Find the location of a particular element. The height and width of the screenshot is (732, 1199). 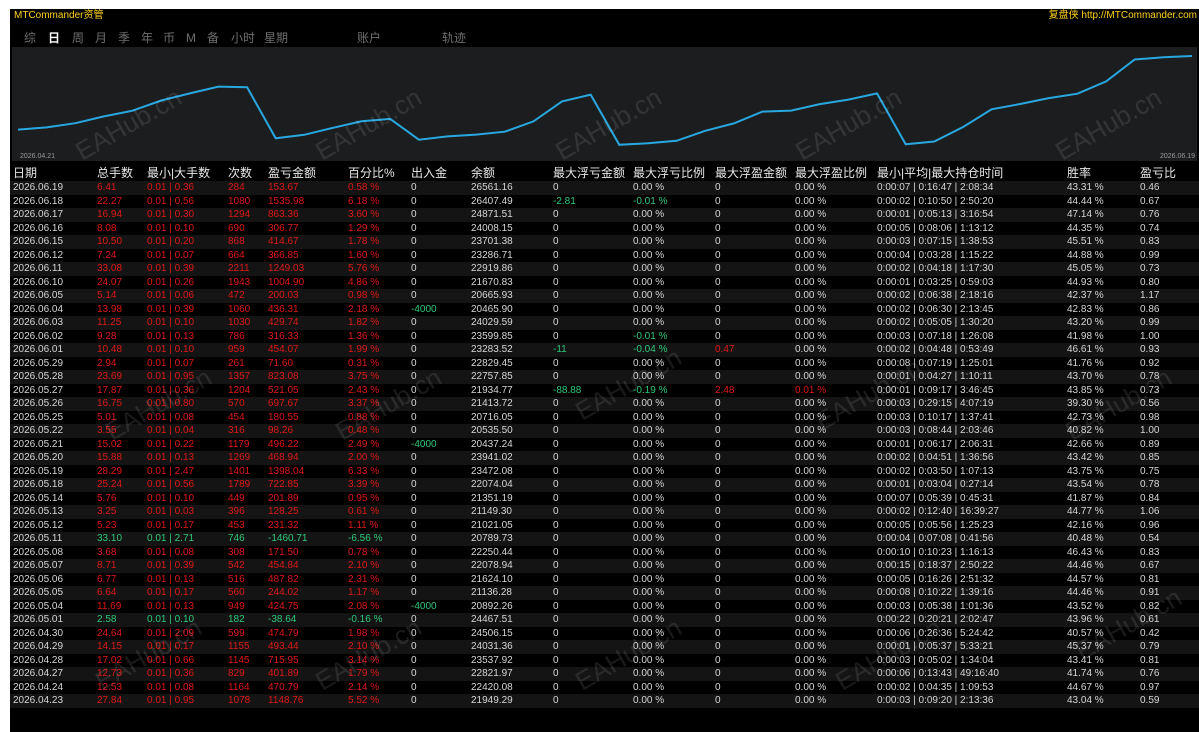

table-cell: 2026.05.05 is located at coordinates (38, 592).